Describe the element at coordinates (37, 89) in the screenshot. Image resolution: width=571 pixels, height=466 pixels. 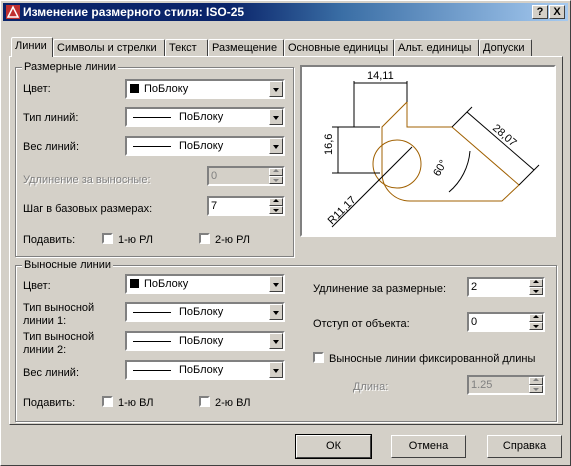
I see `dim-color-label: Цвет:` at that location.